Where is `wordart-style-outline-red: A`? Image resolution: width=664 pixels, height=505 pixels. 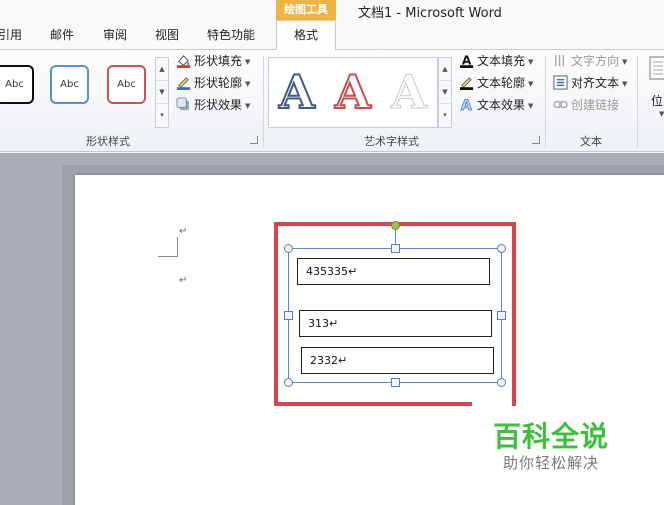 wordart-style-outline-red: A is located at coordinates (353, 92).